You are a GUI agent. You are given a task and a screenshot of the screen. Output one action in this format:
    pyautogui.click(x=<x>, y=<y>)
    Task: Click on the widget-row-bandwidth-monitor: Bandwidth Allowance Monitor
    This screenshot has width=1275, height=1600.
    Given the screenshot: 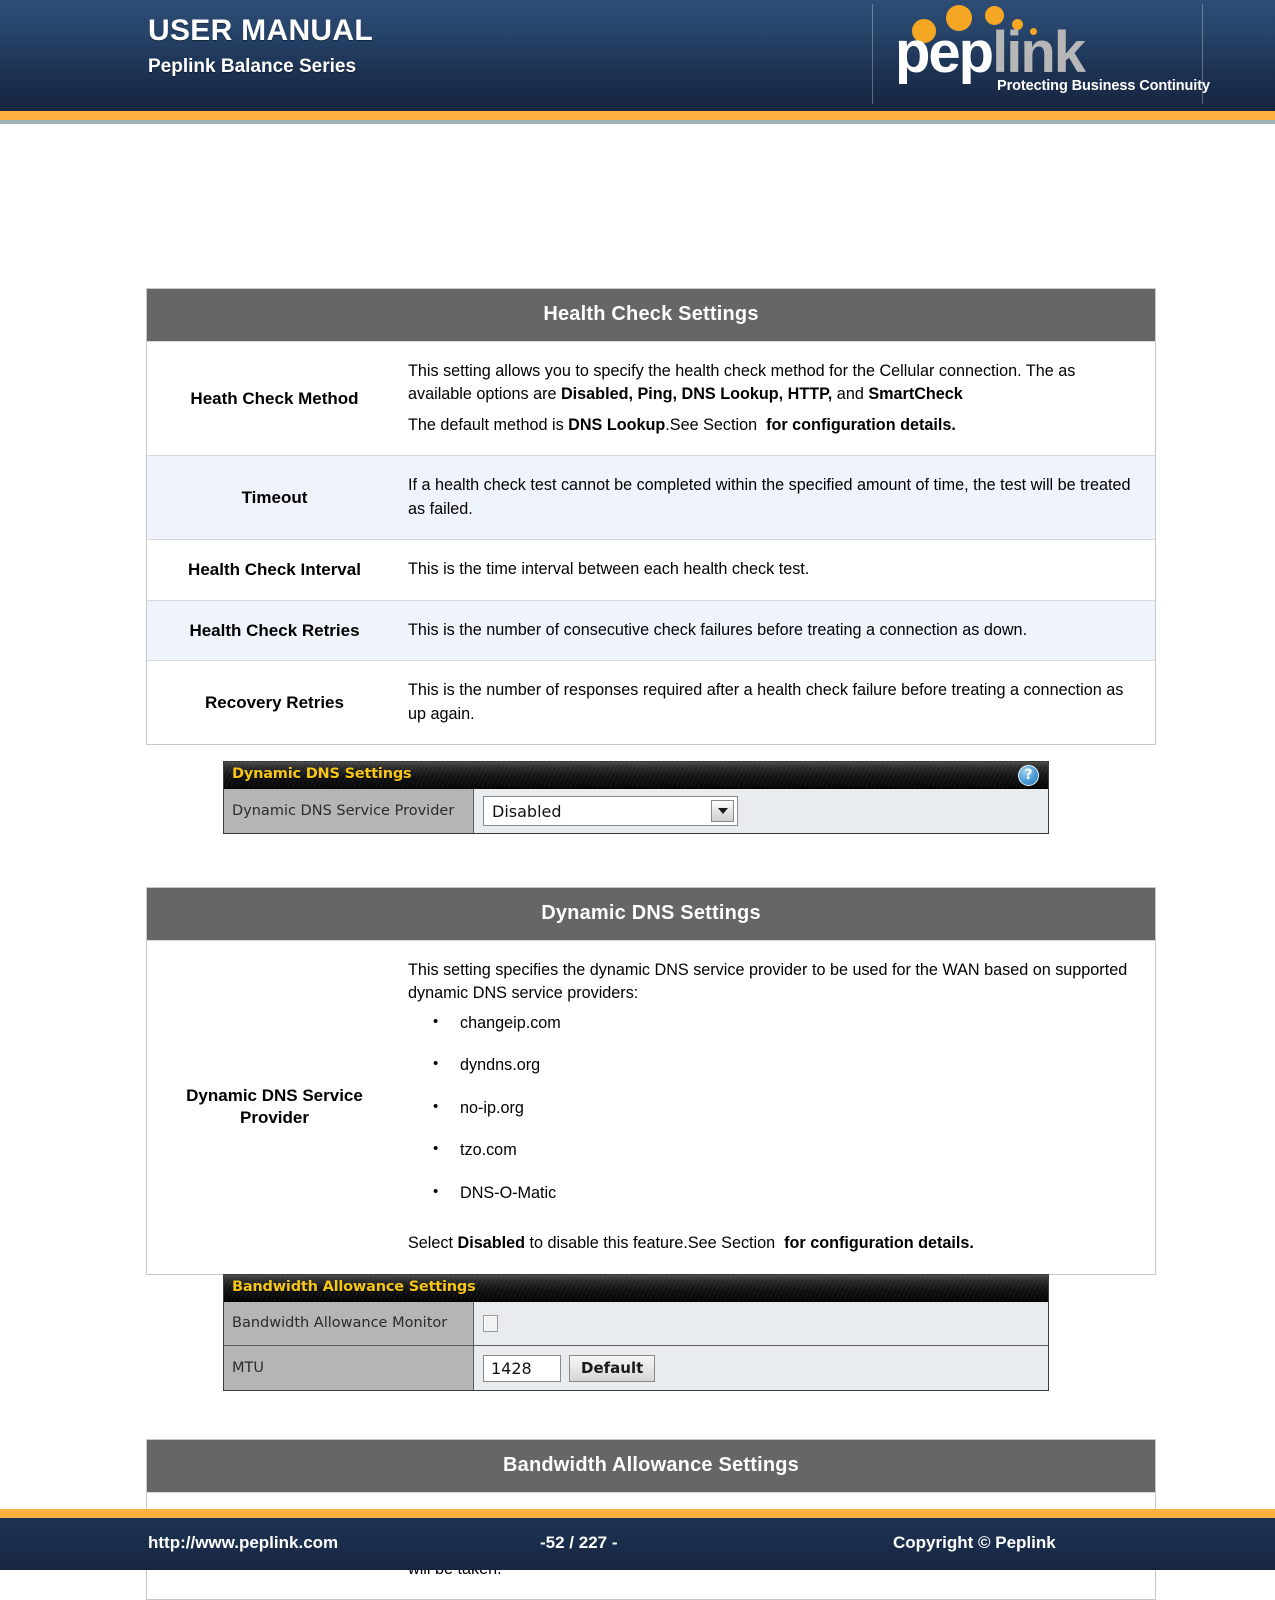 What is the action you would take?
    pyautogui.click(x=636, y=1324)
    